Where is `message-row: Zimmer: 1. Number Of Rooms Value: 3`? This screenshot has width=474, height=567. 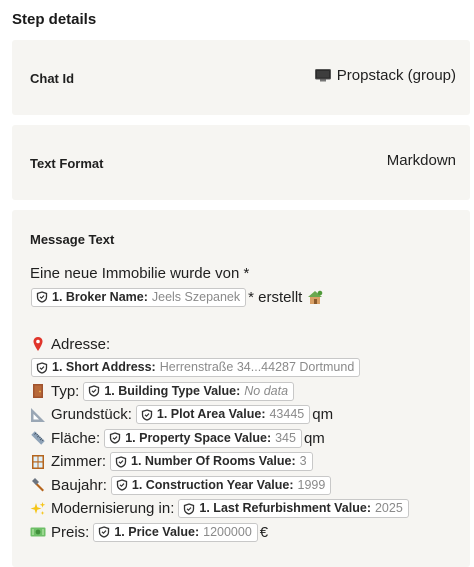 message-row: Zimmer: 1. Number Of Rooms Value: 3 is located at coordinates (245, 462).